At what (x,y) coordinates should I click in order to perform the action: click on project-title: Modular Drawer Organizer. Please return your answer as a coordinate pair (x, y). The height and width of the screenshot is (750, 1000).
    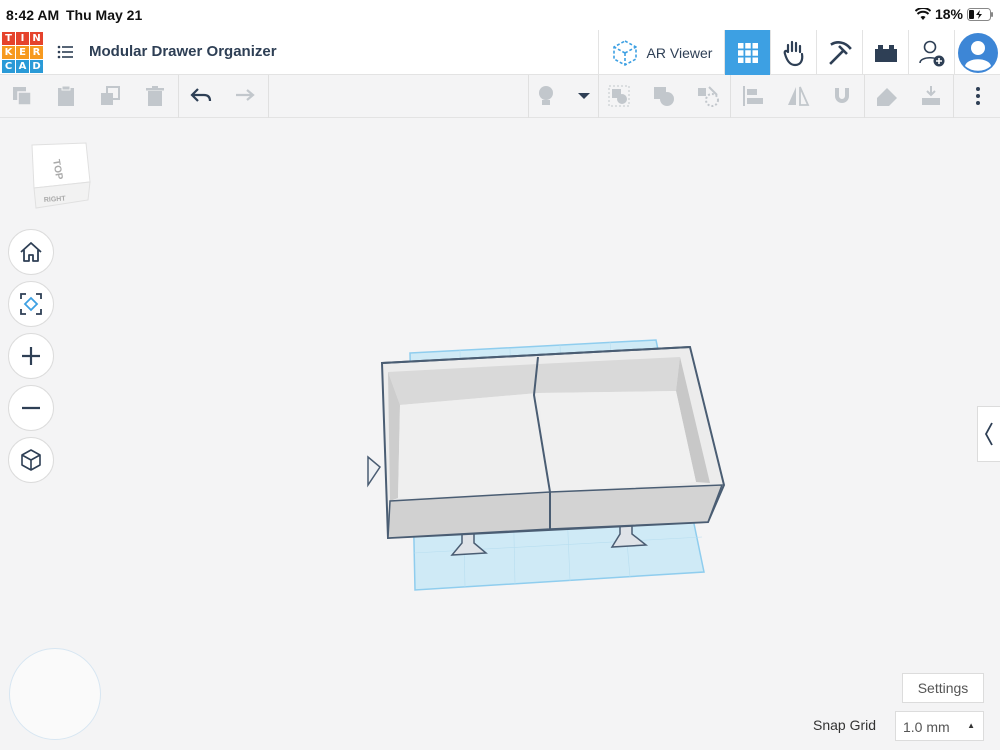
    Looking at the image, I should click on (183, 51).